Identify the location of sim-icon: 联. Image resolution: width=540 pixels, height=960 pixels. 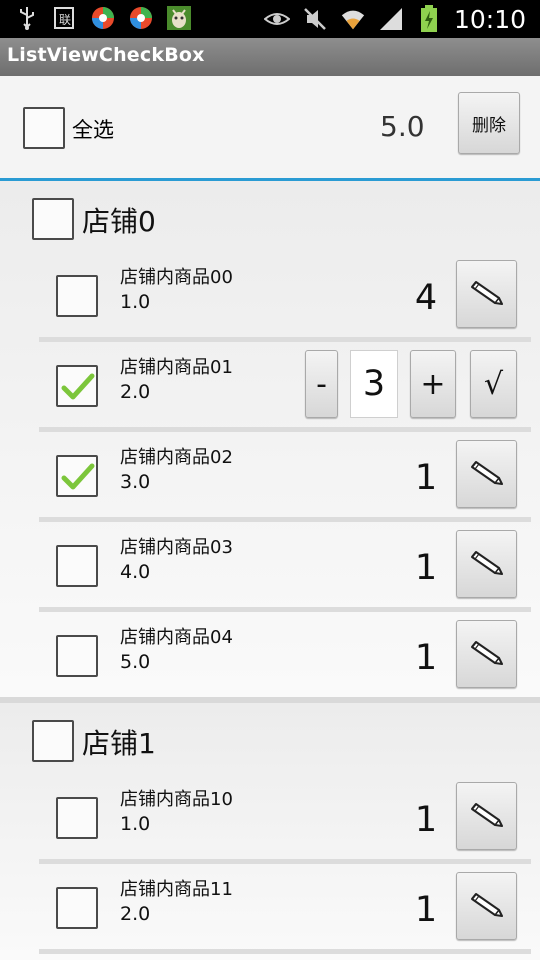
(65, 18).